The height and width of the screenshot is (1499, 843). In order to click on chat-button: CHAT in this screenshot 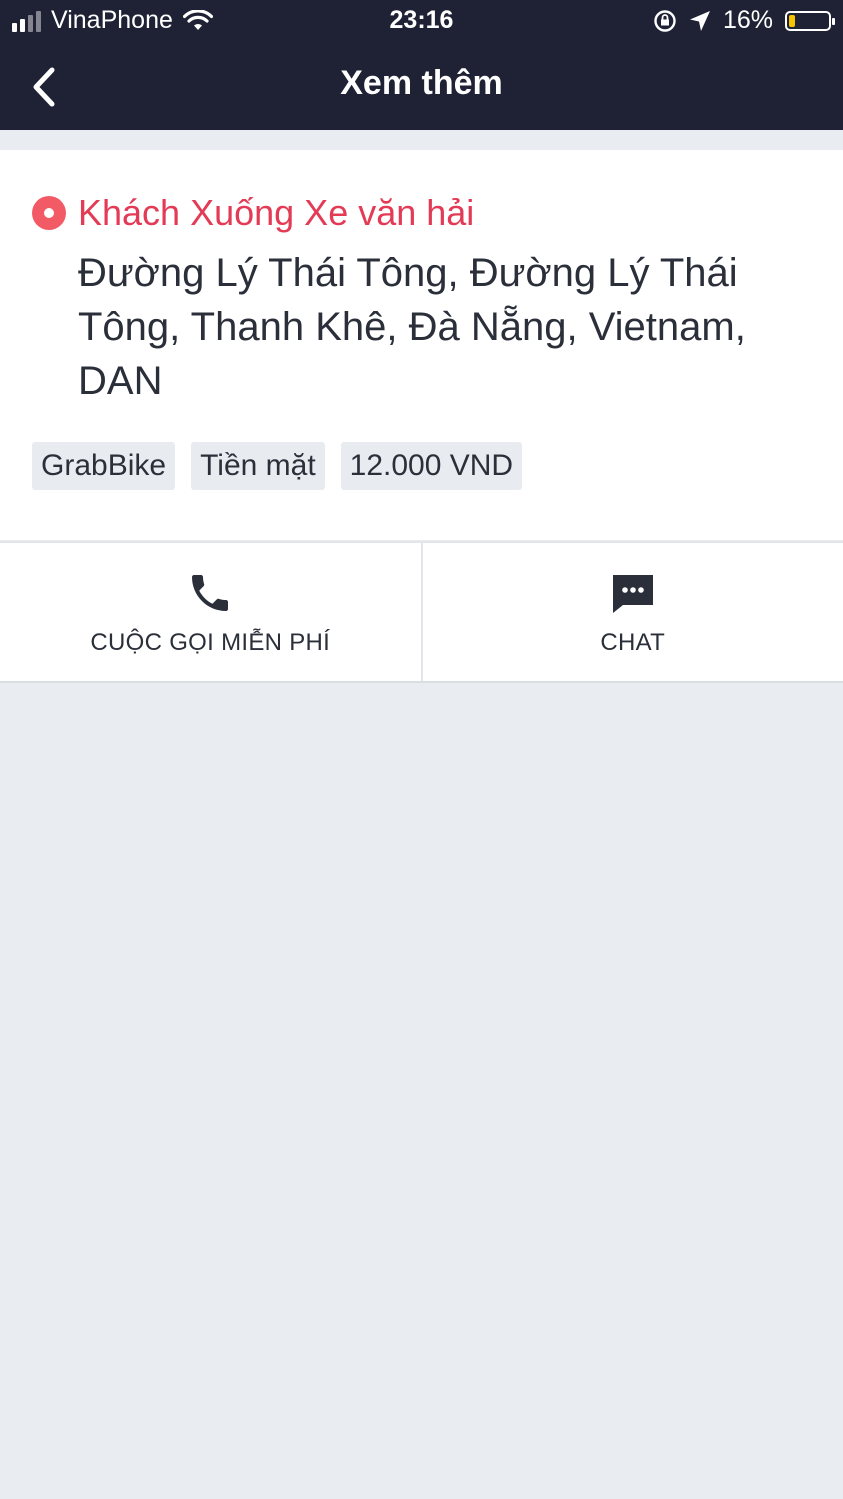, I will do `click(631, 612)`.